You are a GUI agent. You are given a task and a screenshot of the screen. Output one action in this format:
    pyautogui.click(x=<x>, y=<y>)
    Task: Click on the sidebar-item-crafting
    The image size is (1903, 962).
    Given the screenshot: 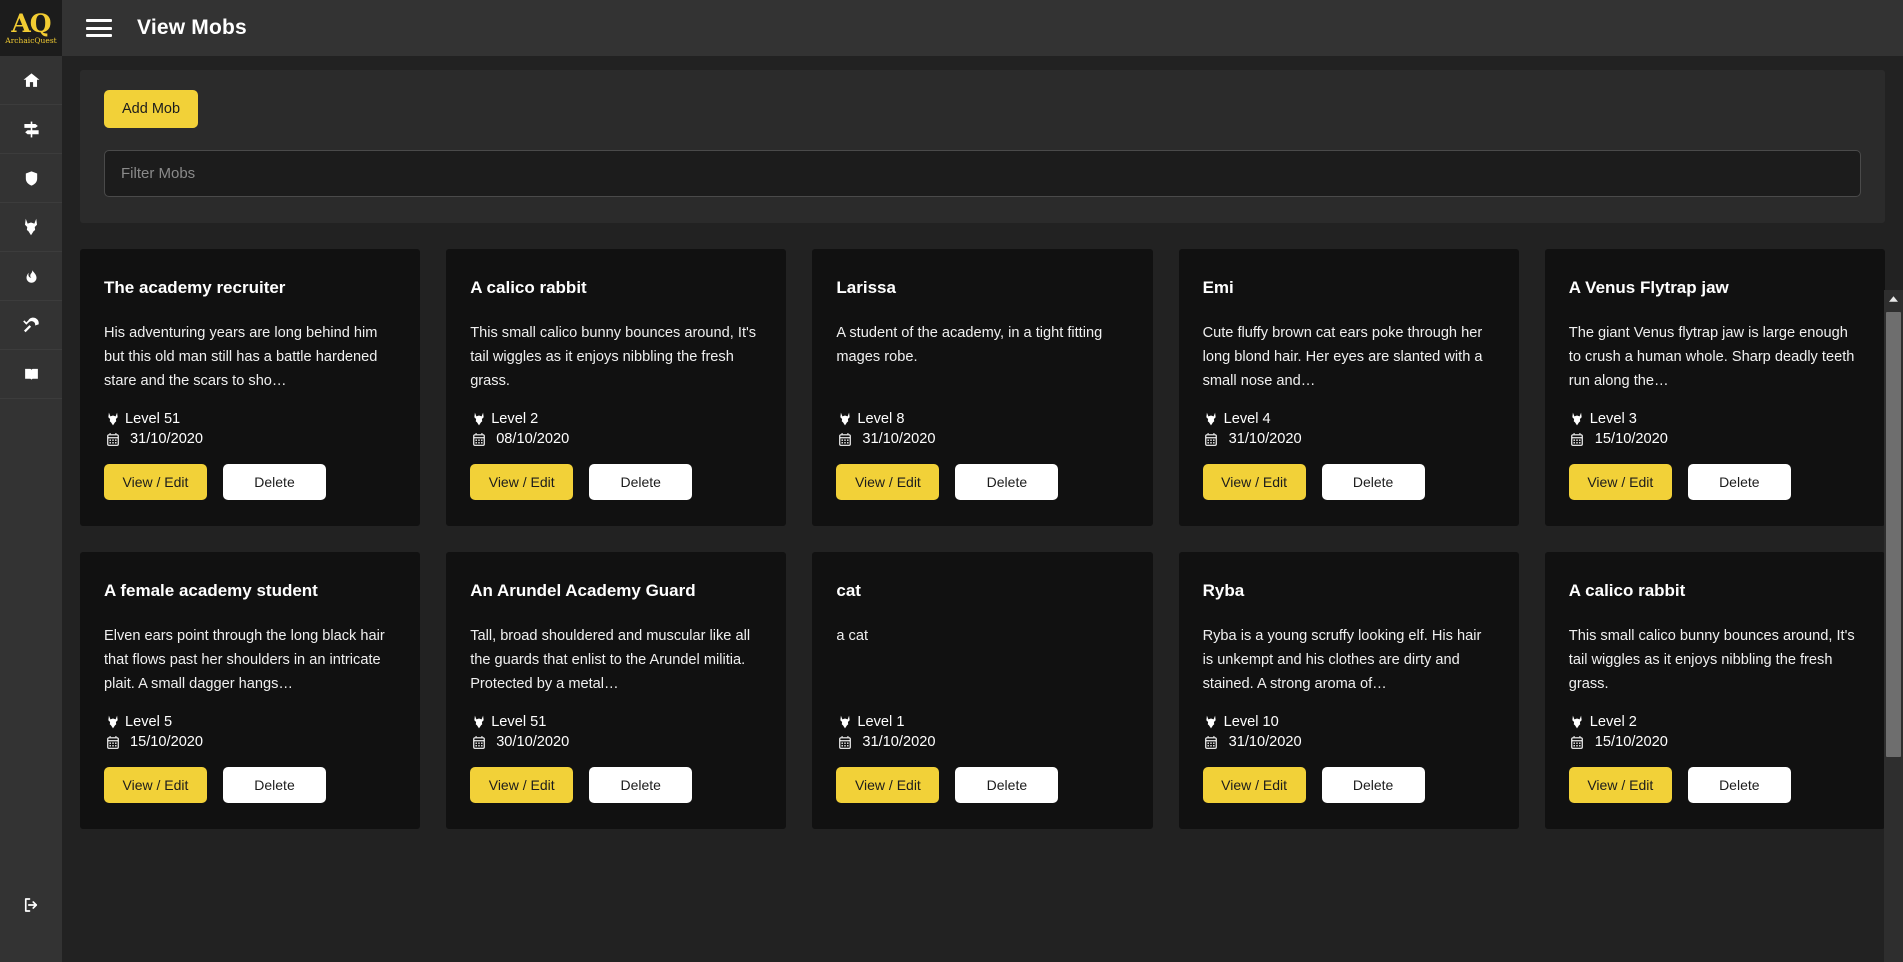 What is the action you would take?
    pyautogui.click(x=31, y=325)
    